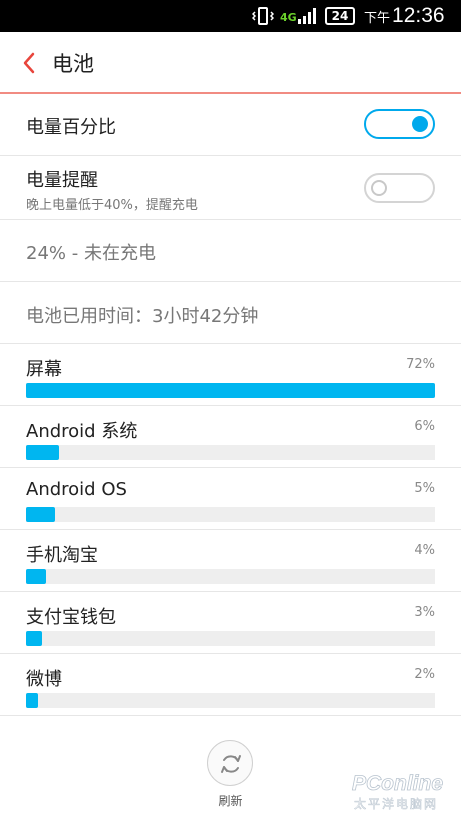 This screenshot has width=461, height=820. Describe the element at coordinates (230, 125) in the screenshot. I see `percentage-setting-row: 电量百分比` at that location.